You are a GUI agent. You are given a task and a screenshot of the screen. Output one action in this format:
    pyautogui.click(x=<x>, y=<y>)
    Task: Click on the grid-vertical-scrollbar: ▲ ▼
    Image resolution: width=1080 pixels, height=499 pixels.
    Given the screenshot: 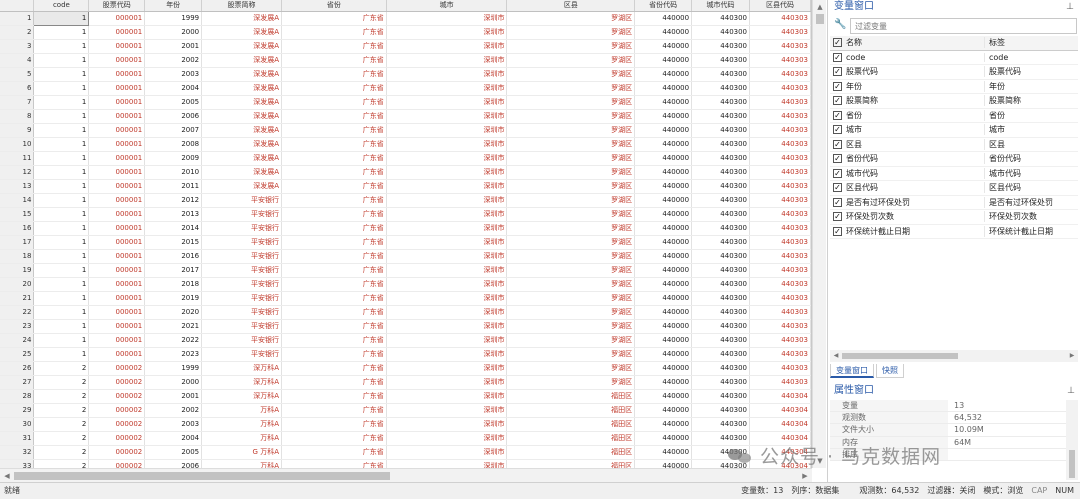 What is the action you would take?
    pyautogui.click(x=819, y=234)
    